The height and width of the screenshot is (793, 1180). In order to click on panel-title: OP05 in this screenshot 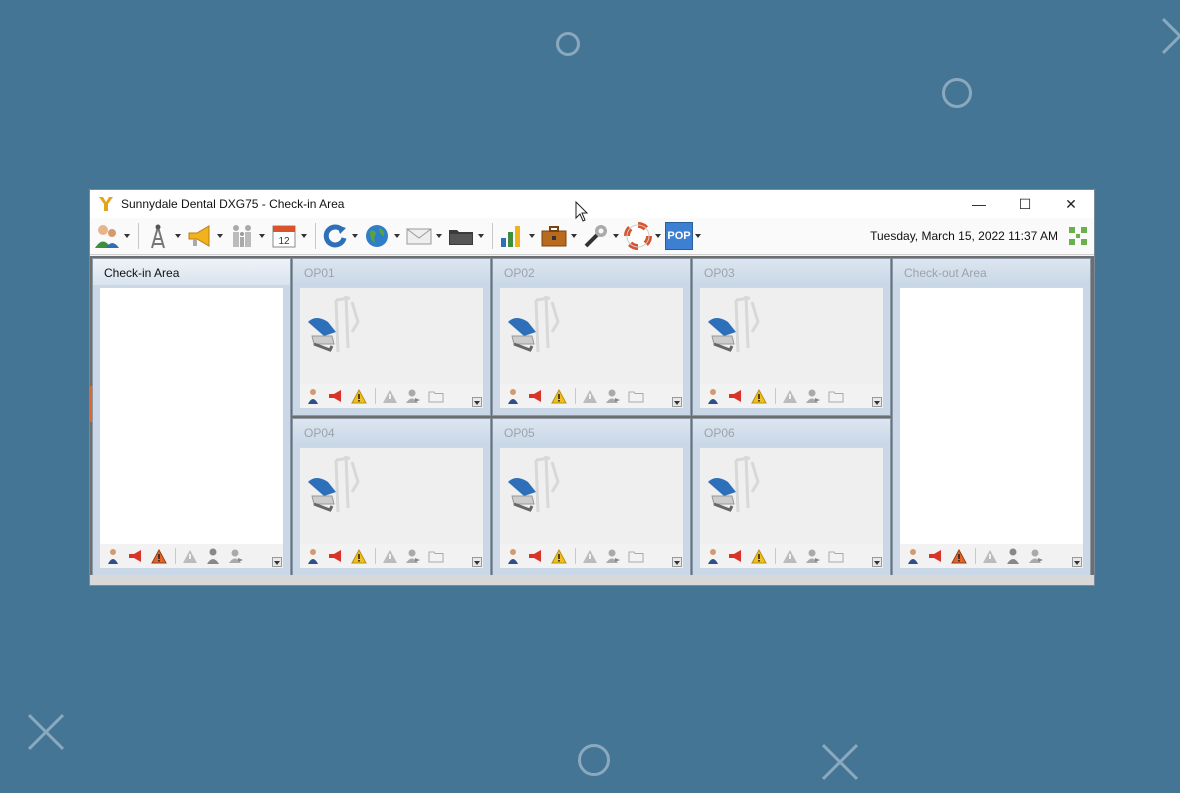, I will do `click(591, 432)`.